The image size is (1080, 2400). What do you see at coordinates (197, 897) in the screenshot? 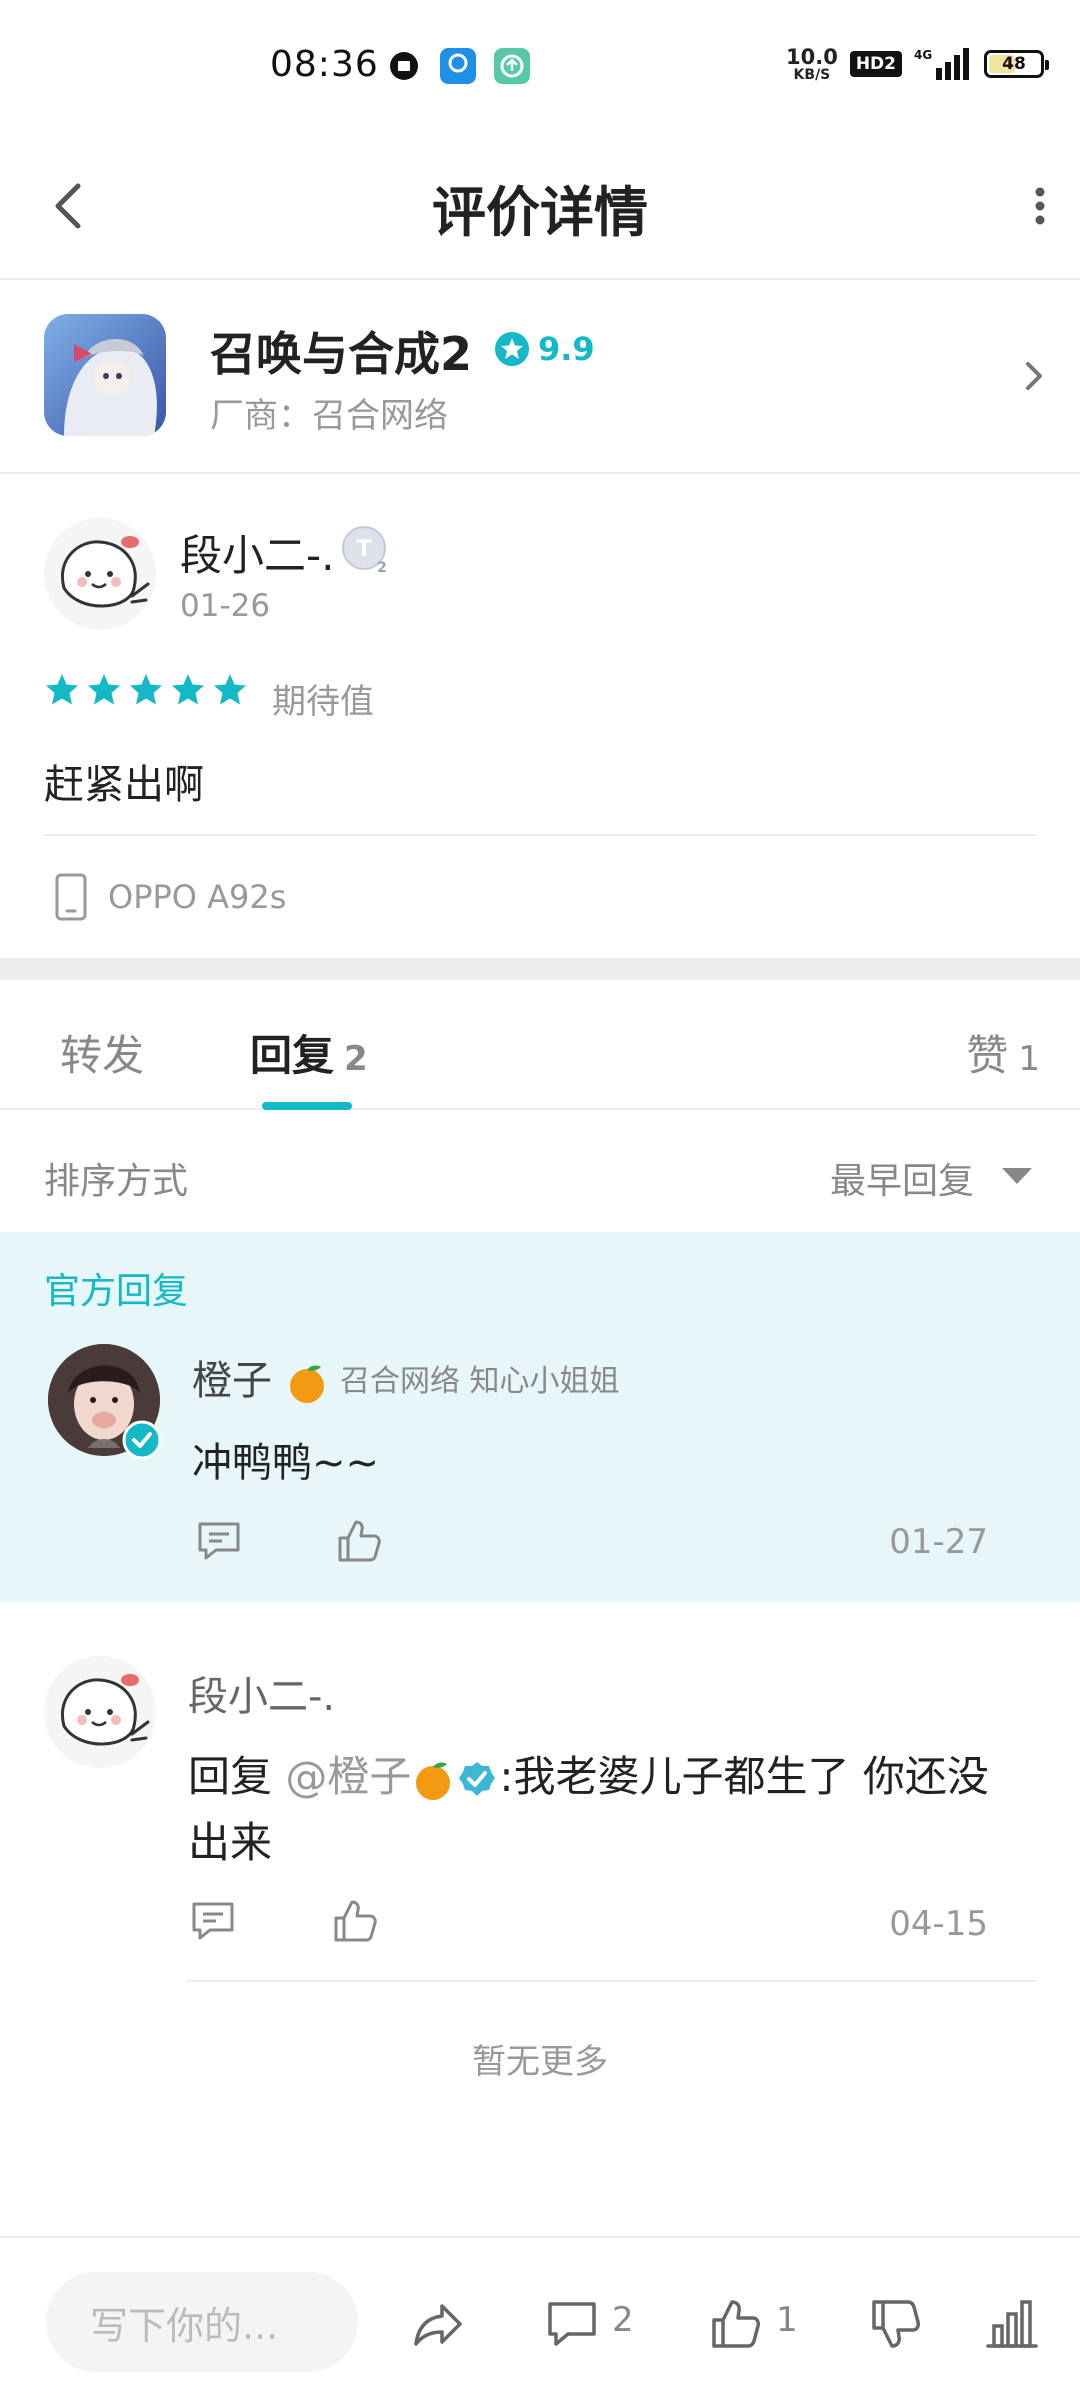
I see `device-name: OPPO A92s` at bounding box center [197, 897].